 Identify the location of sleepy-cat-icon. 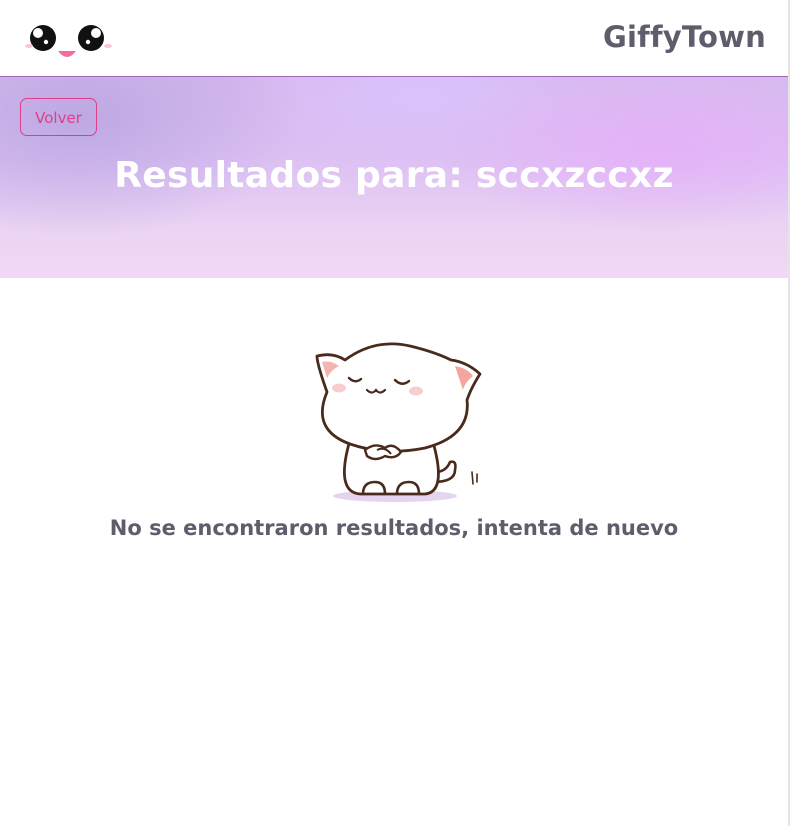
(398, 422).